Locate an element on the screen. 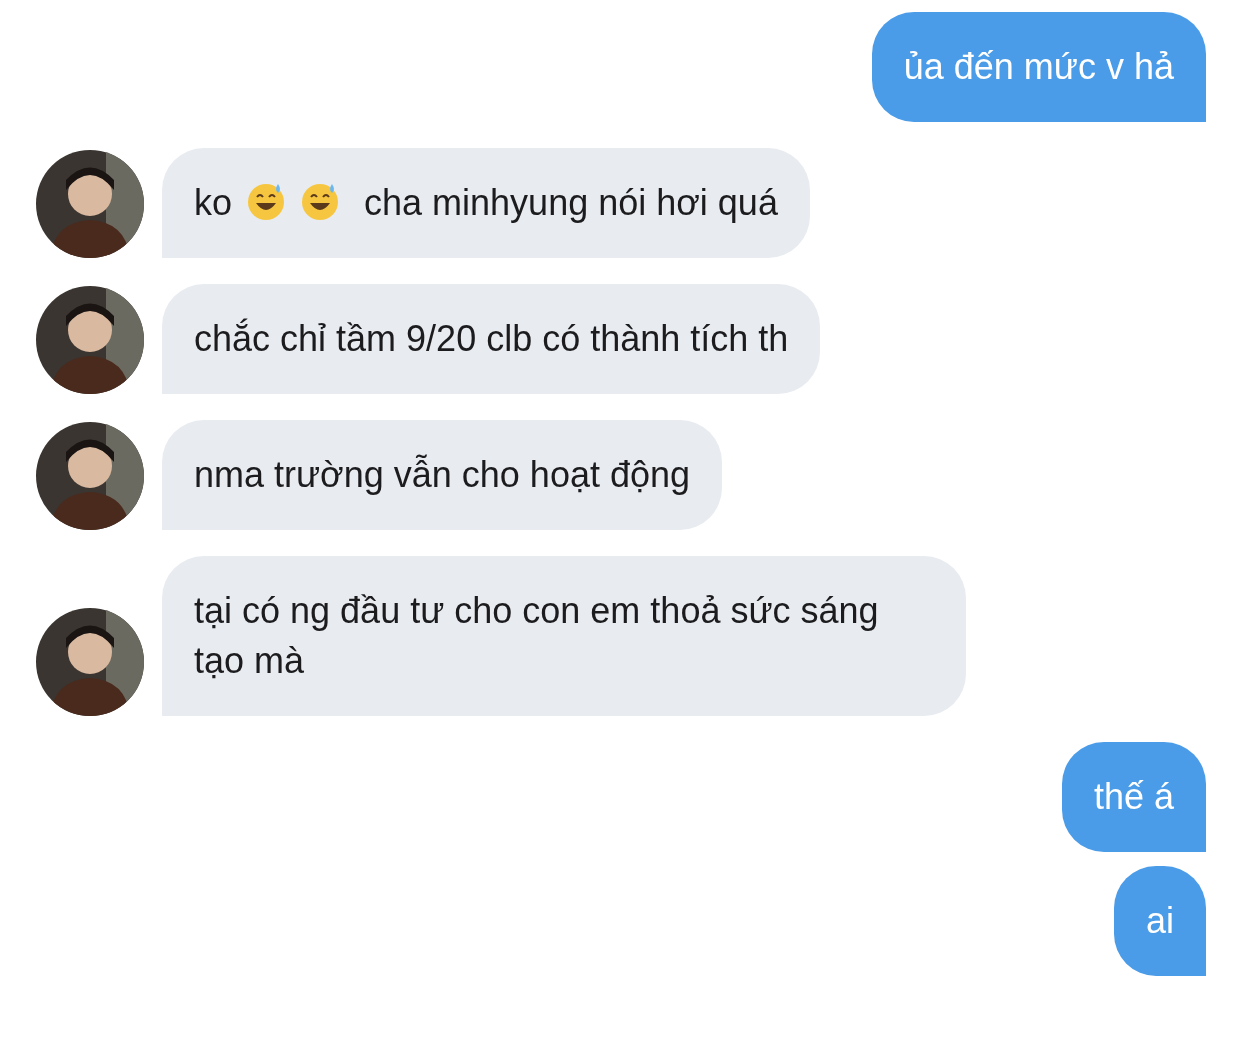  message-text: chắc chỉ tầm 9/20 clb có thành tích th is located at coordinates (491, 338).